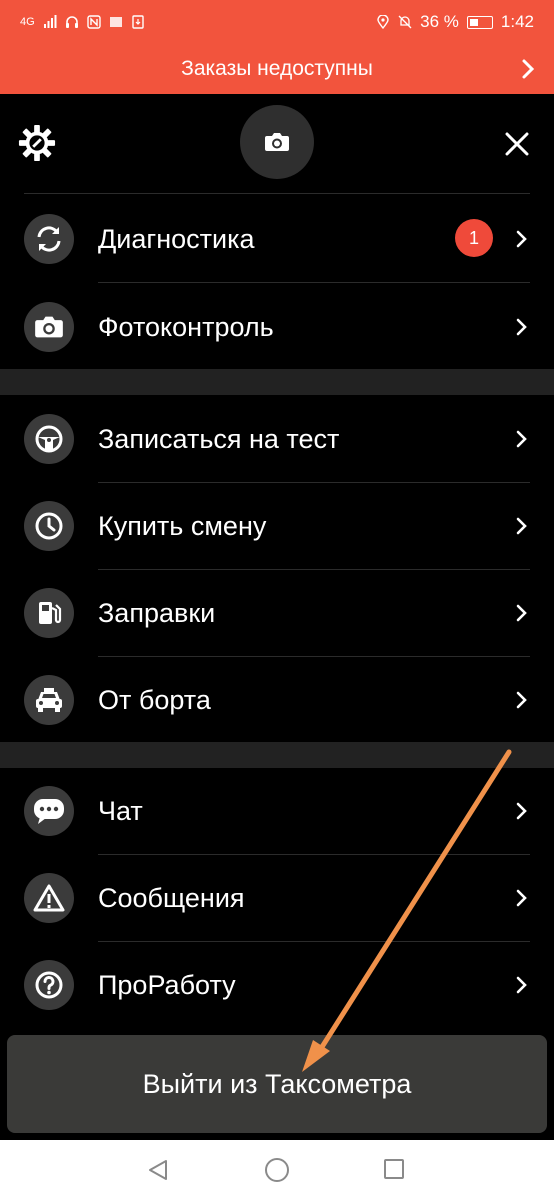  I want to click on menu-item-photocontrol: Фотоконтроль, so click(277, 327).